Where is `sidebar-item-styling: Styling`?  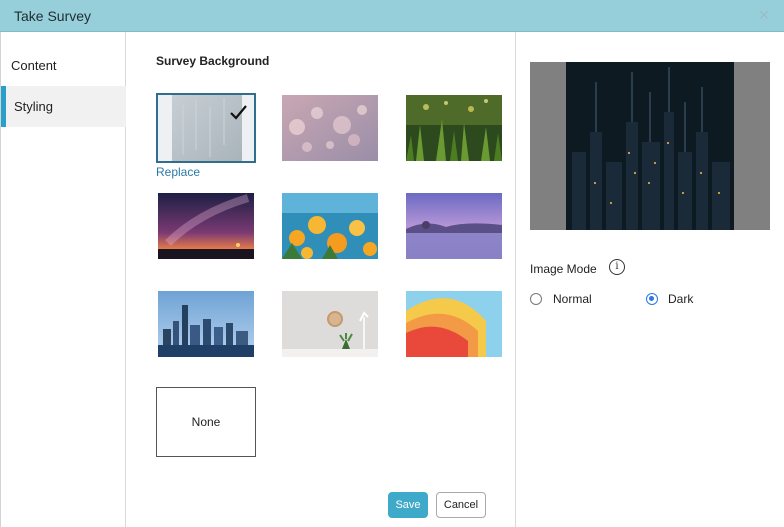 sidebar-item-styling: Styling is located at coordinates (63, 106).